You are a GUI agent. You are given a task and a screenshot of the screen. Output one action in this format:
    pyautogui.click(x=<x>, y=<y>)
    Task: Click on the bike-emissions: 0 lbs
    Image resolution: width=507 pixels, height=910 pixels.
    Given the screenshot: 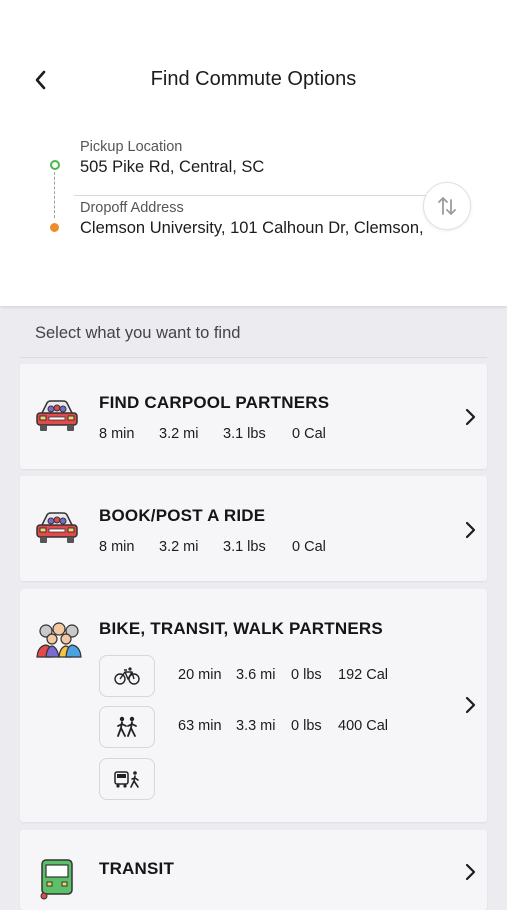 What is the action you would take?
    pyautogui.click(x=306, y=675)
    